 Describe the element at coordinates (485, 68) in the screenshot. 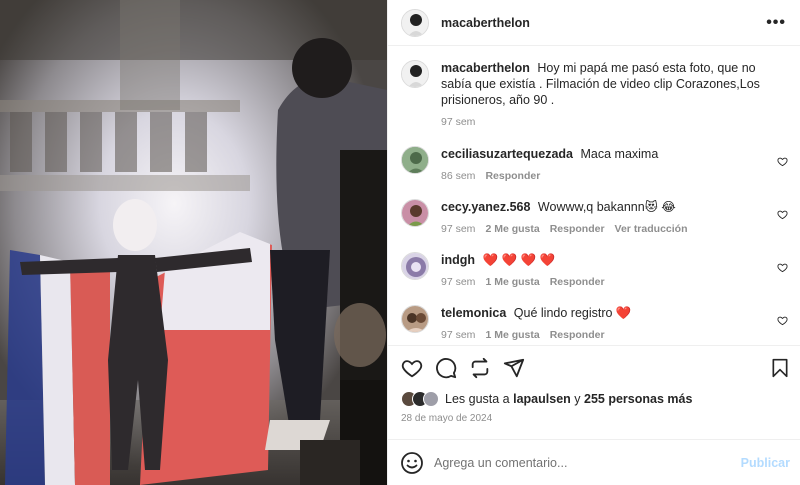

I see `caption-username: macaberthelon` at that location.